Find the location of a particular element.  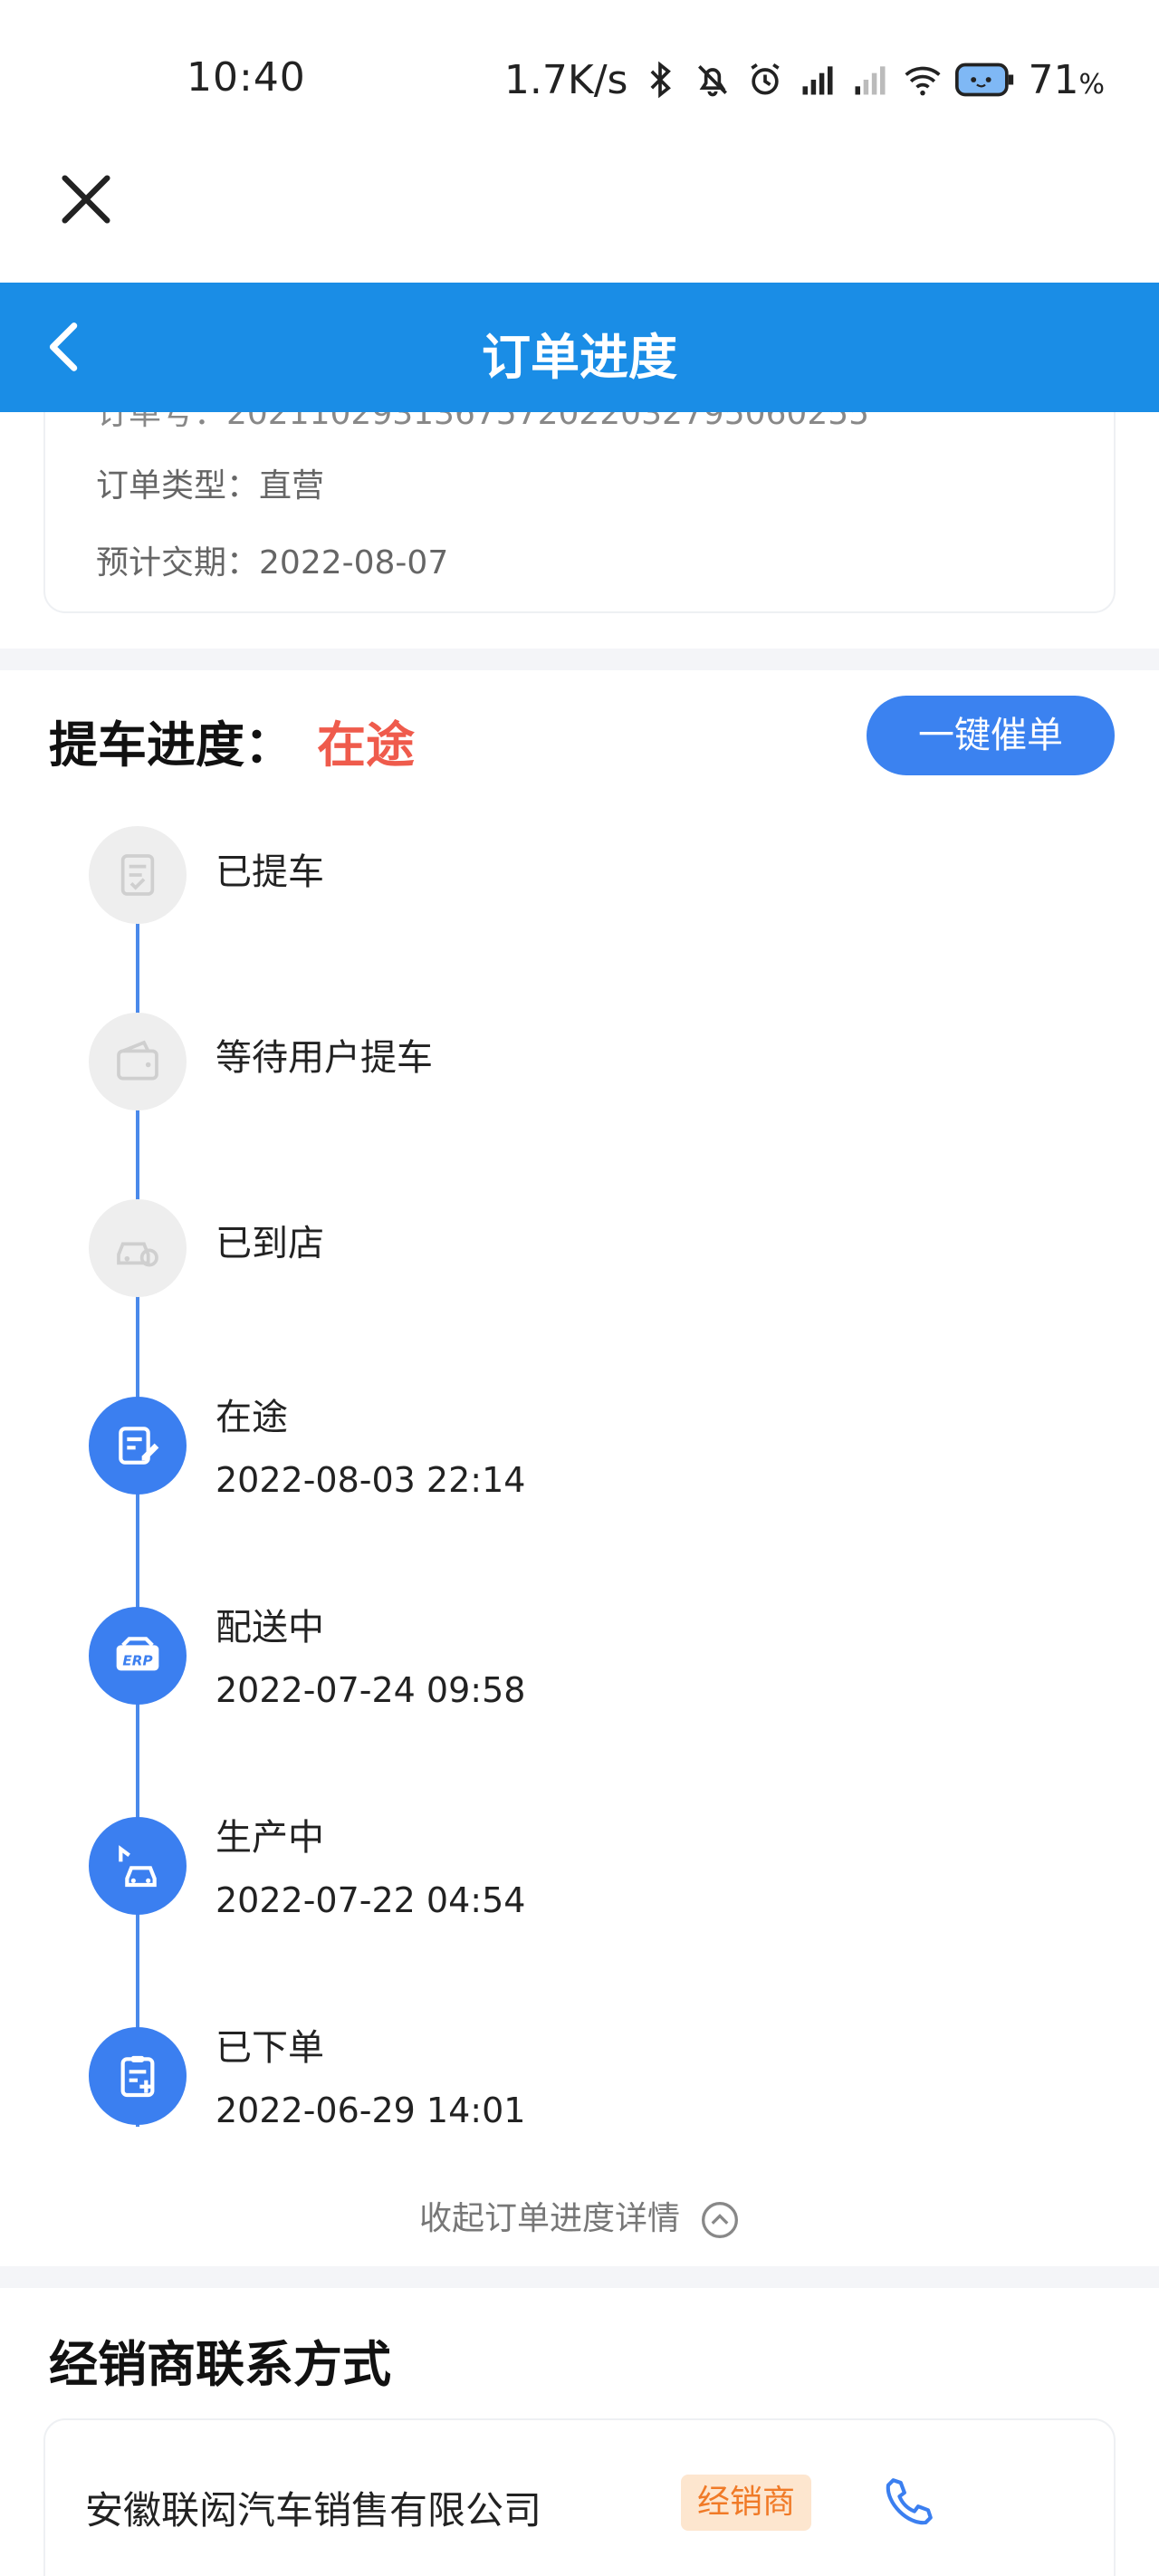

pickup-progress-heading: 提车进度： is located at coordinates (171, 745).